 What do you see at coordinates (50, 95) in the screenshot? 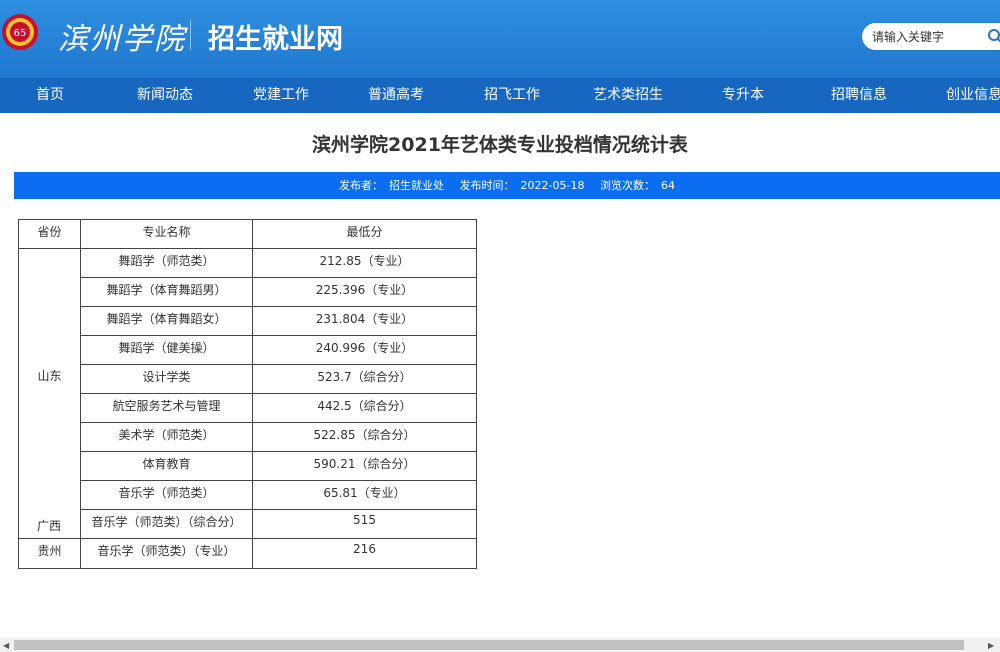
I see `nav-item-home: 首页` at bounding box center [50, 95].